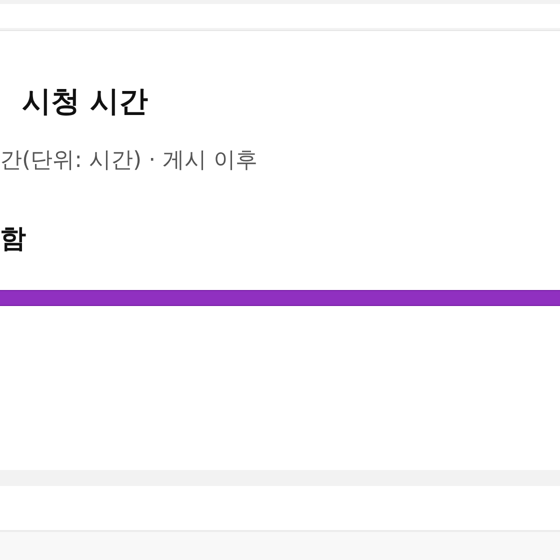 This screenshot has width=560, height=560. Describe the element at coordinates (129, 160) in the screenshot. I see `card-subtitle: 간(단위: 시간) · 게시 이후` at that location.